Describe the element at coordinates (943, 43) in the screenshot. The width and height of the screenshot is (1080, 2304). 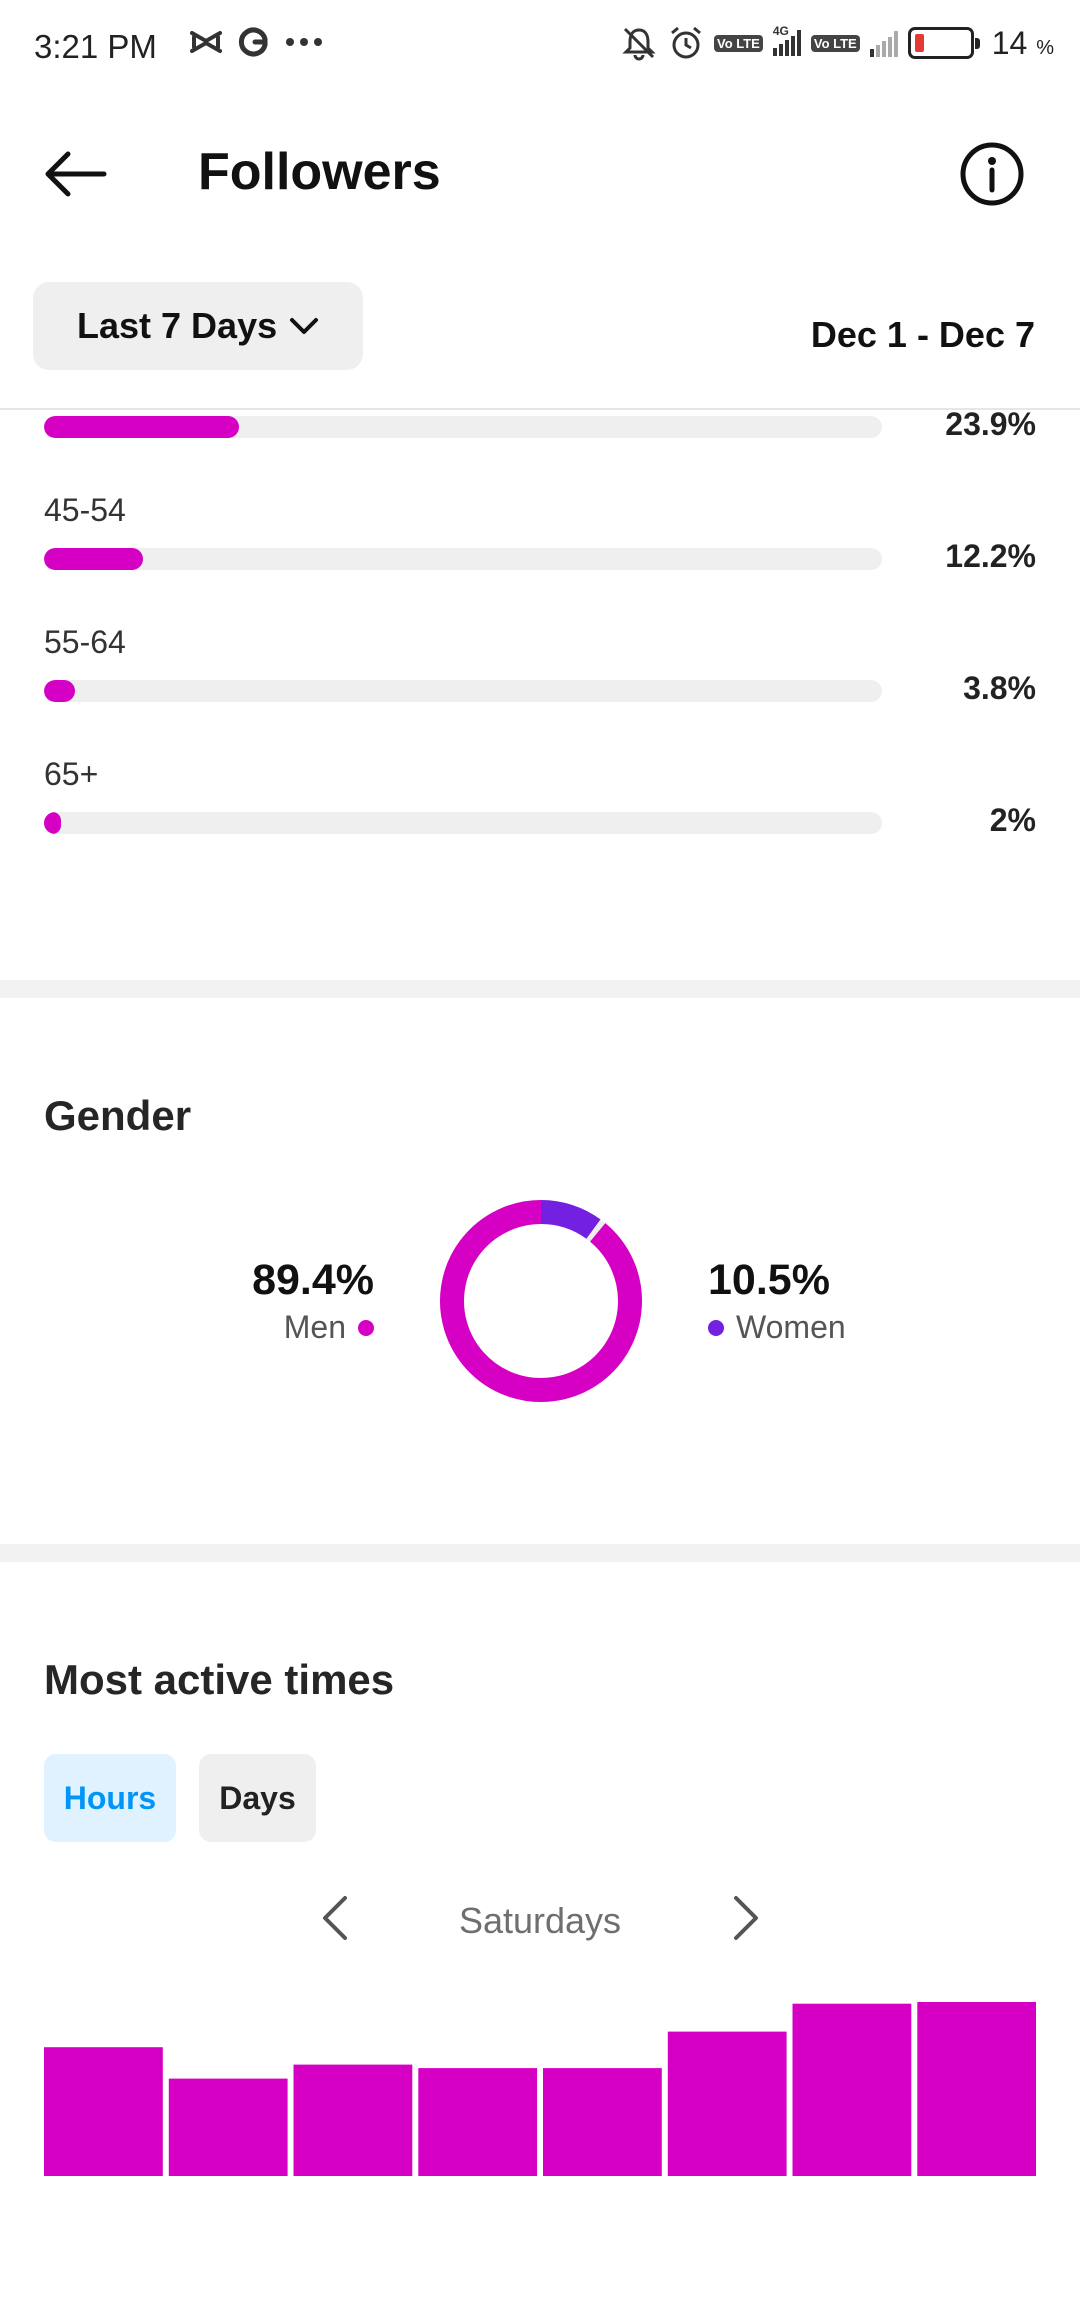
I see `battery-icon` at that location.